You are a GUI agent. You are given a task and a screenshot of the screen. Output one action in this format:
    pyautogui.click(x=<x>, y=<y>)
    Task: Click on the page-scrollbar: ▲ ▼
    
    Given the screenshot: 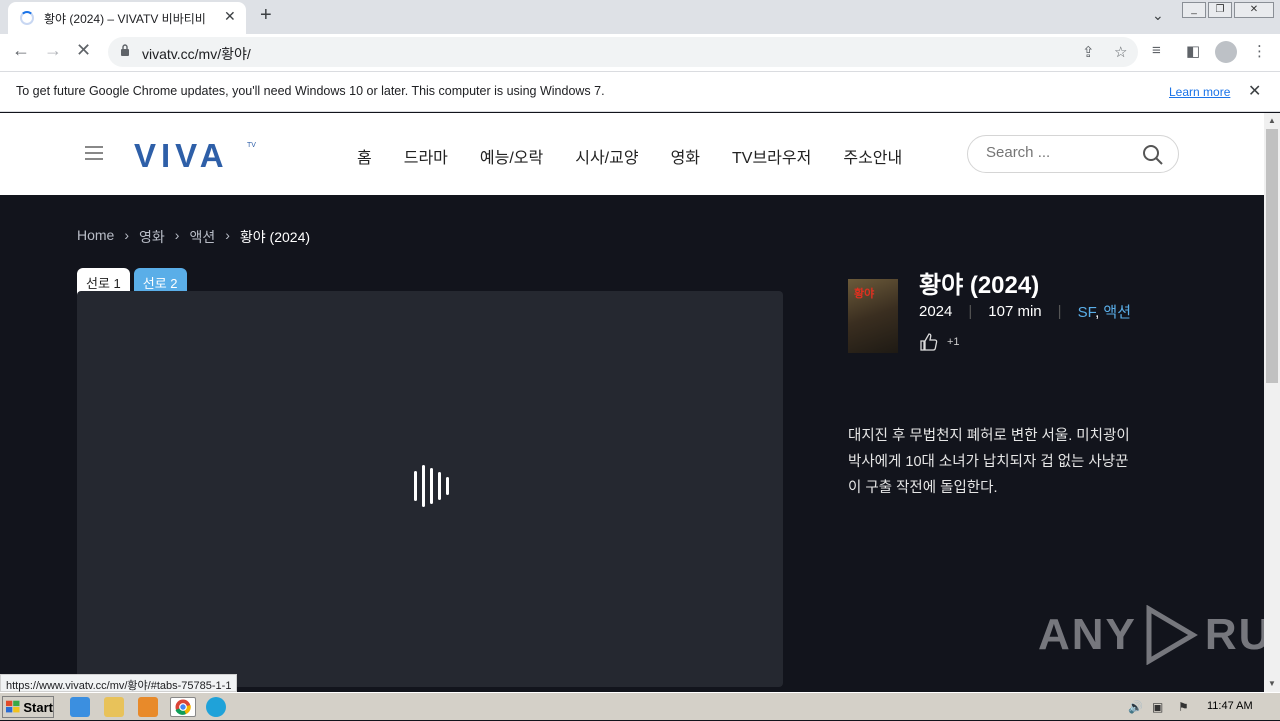 What is the action you would take?
    pyautogui.click(x=1272, y=402)
    